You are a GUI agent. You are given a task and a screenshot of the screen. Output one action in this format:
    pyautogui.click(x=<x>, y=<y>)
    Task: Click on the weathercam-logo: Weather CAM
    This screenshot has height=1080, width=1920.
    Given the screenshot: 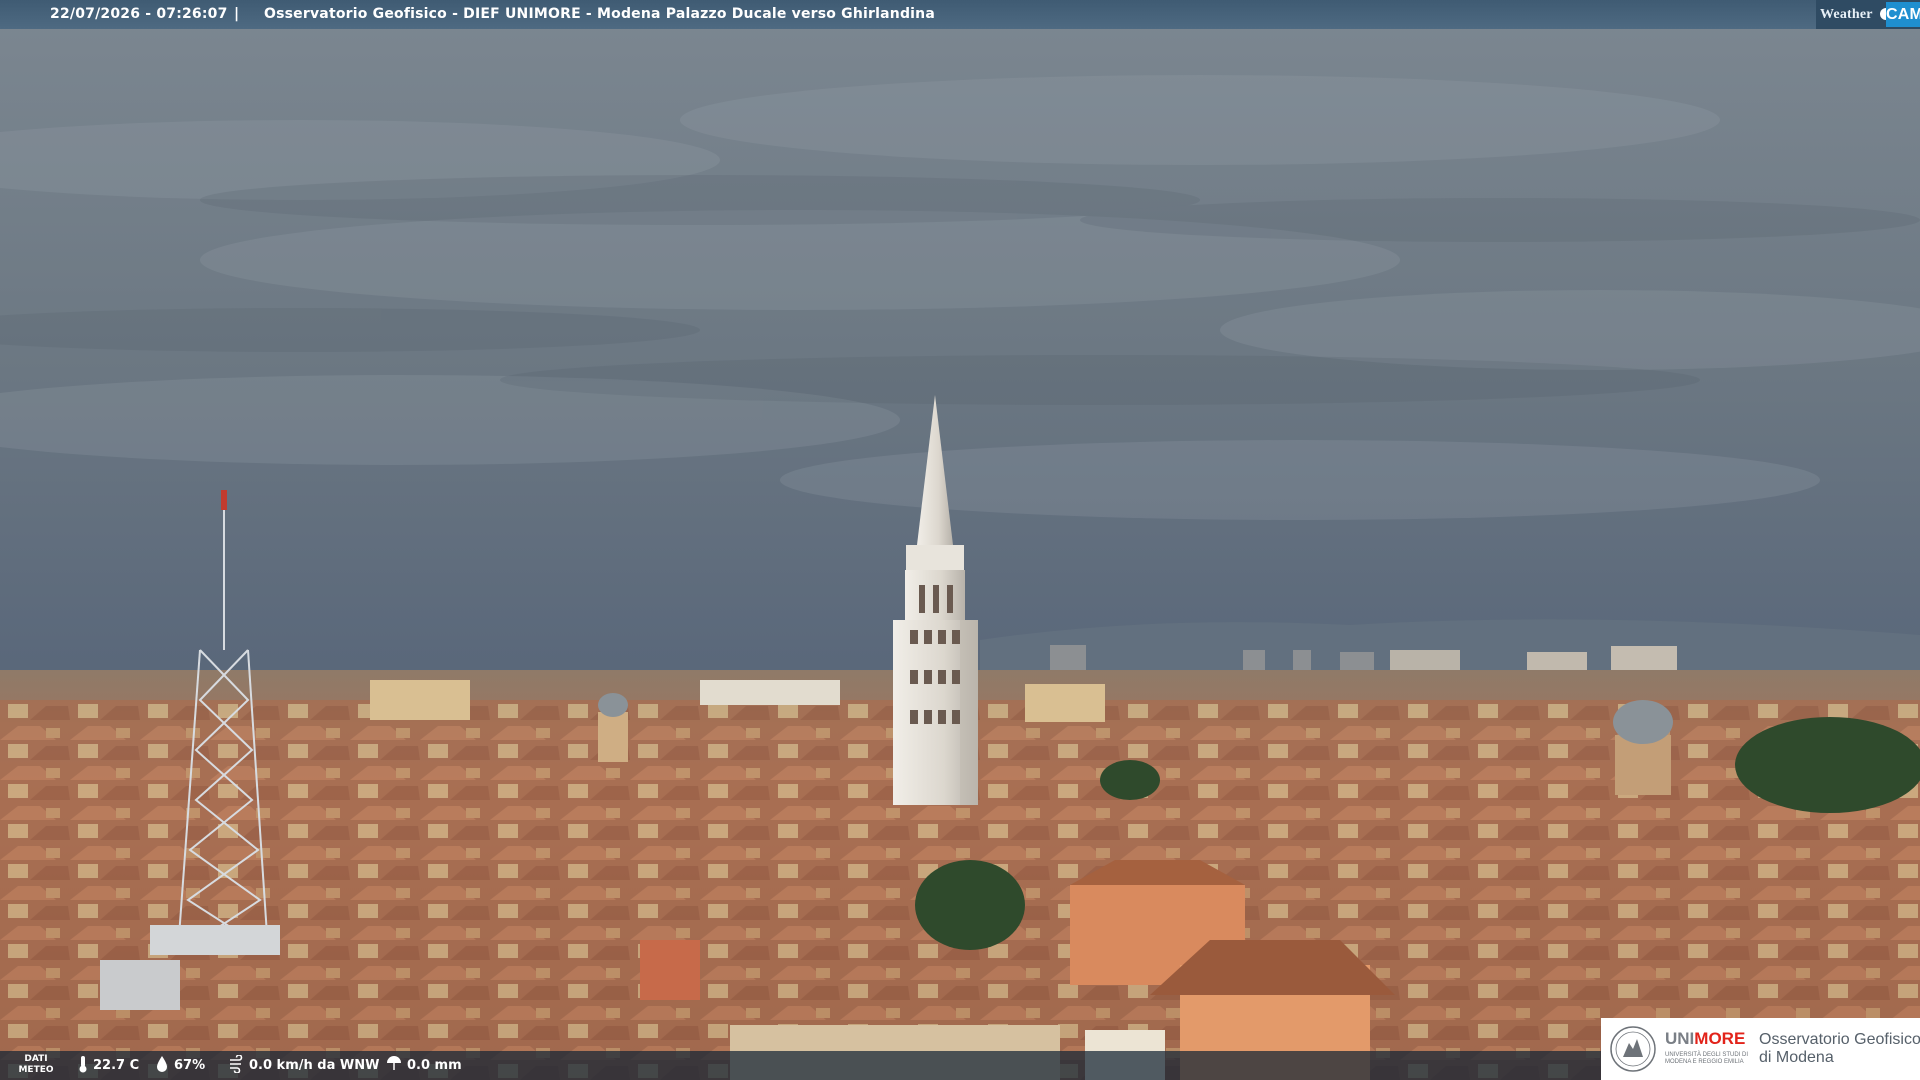 What is the action you would take?
    pyautogui.click(x=1868, y=14)
    